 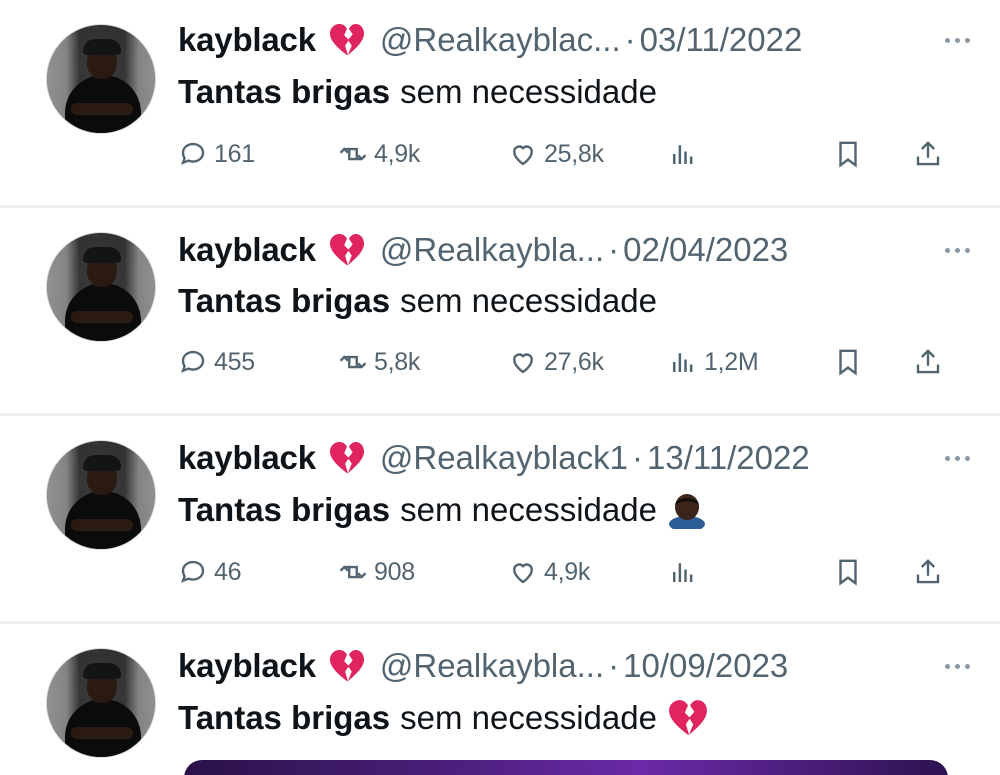 I want to click on reply-count: 161, so click(x=234, y=153).